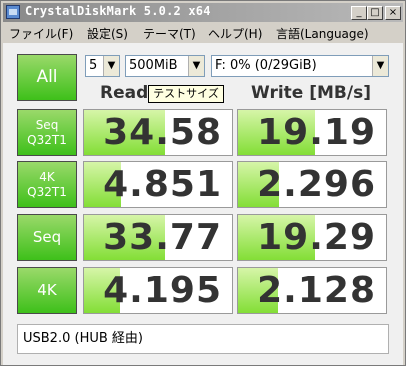 The image size is (406, 366). Describe the element at coordinates (186, 94) in the screenshot. I see `test-size-tooltip: テストサイズ` at that location.